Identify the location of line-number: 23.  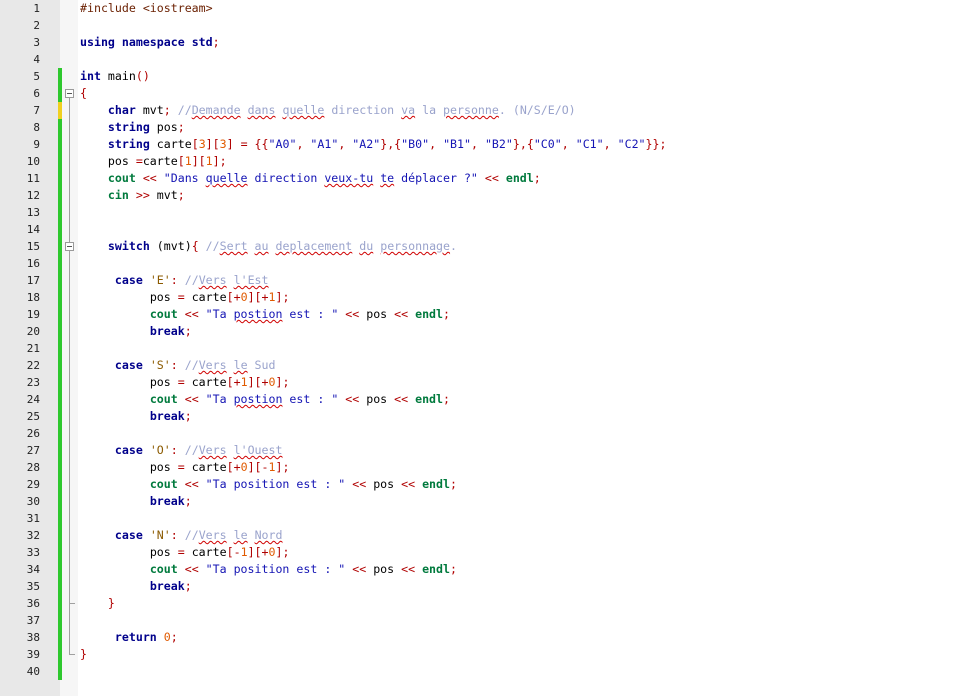
(33, 382).